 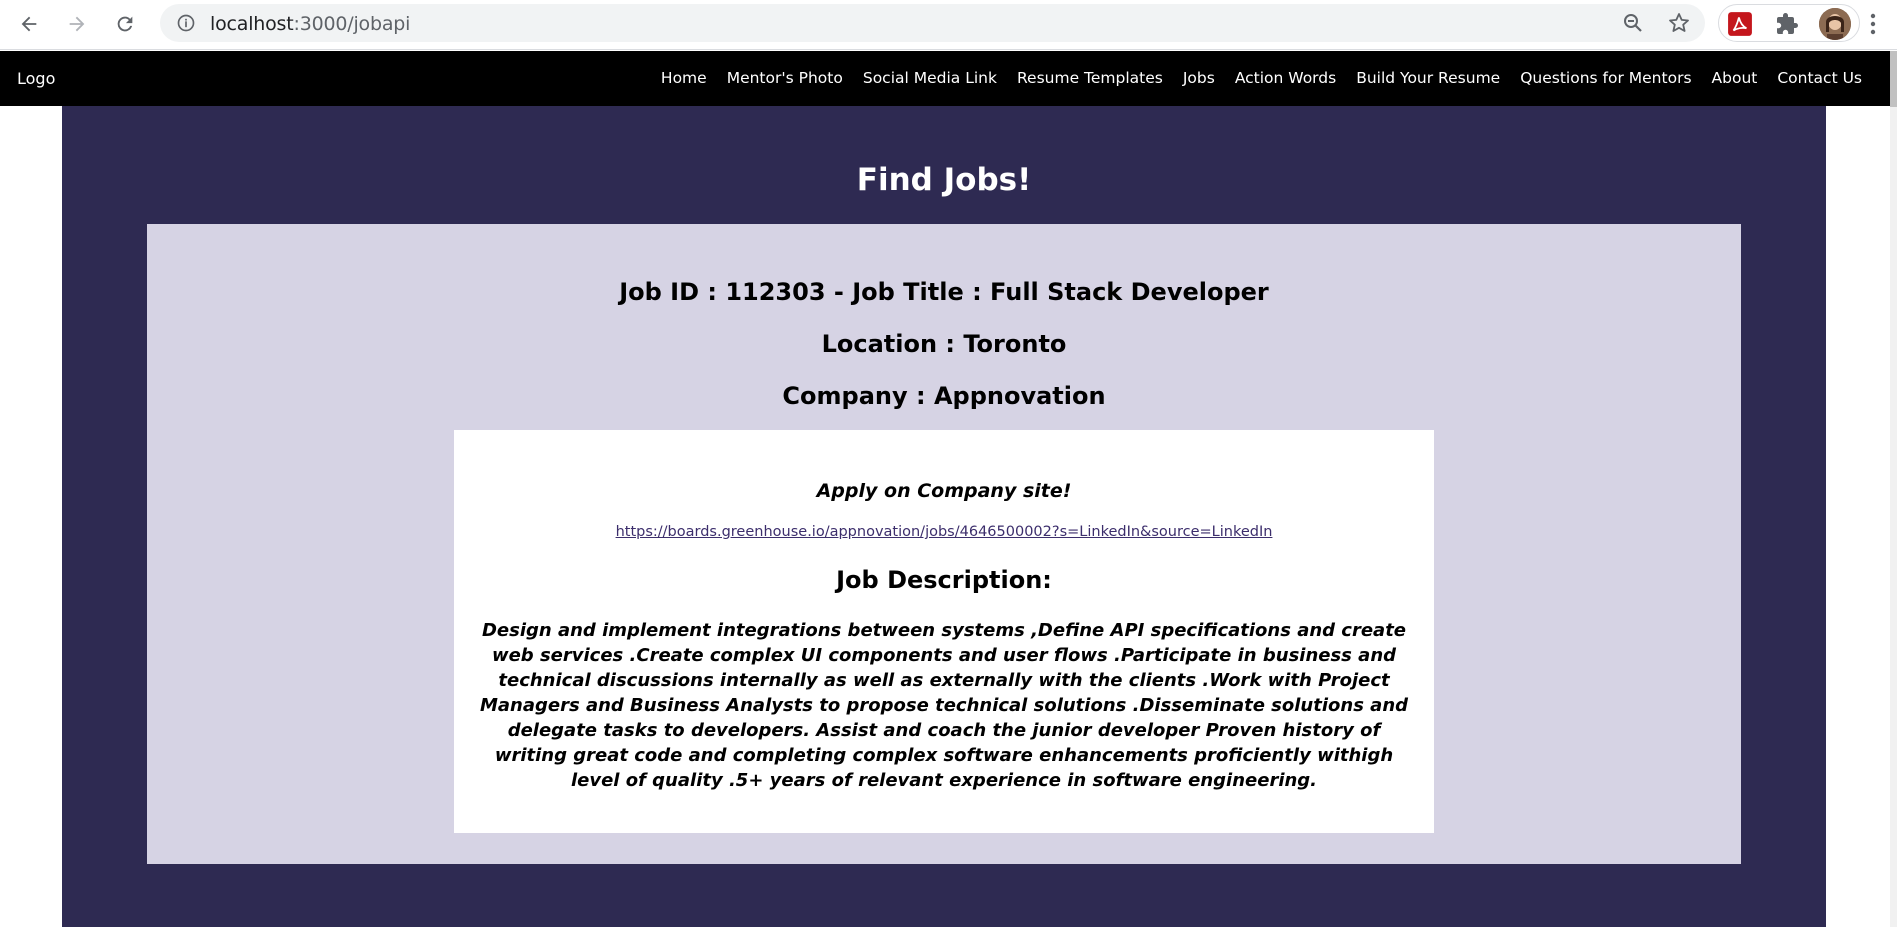 What do you see at coordinates (36, 78) in the screenshot?
I see `site-logo: Logo` at bounding box center [36, 78].